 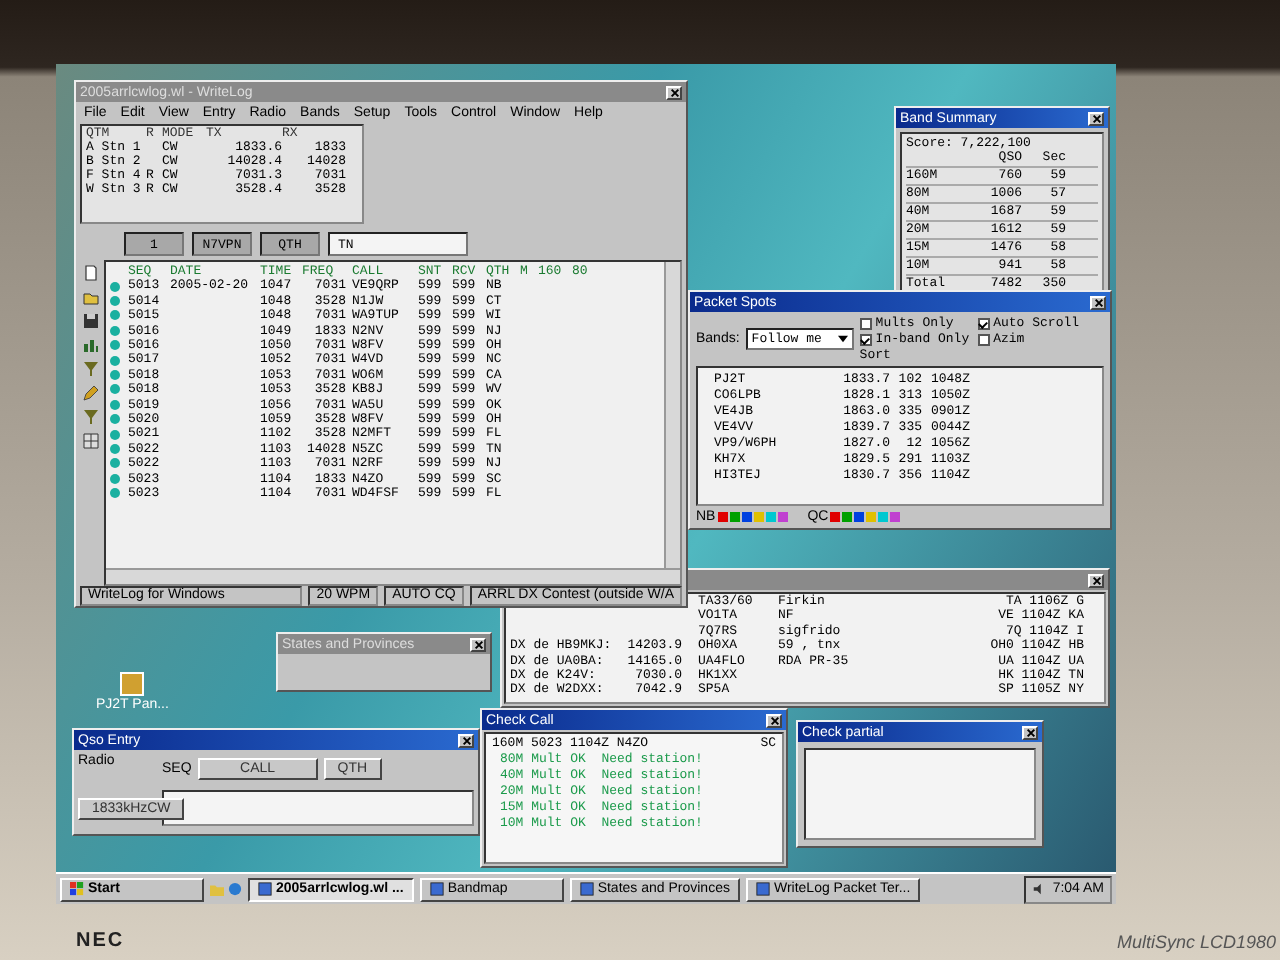 I want to click on grid-icon, so click(x=90, y=441).